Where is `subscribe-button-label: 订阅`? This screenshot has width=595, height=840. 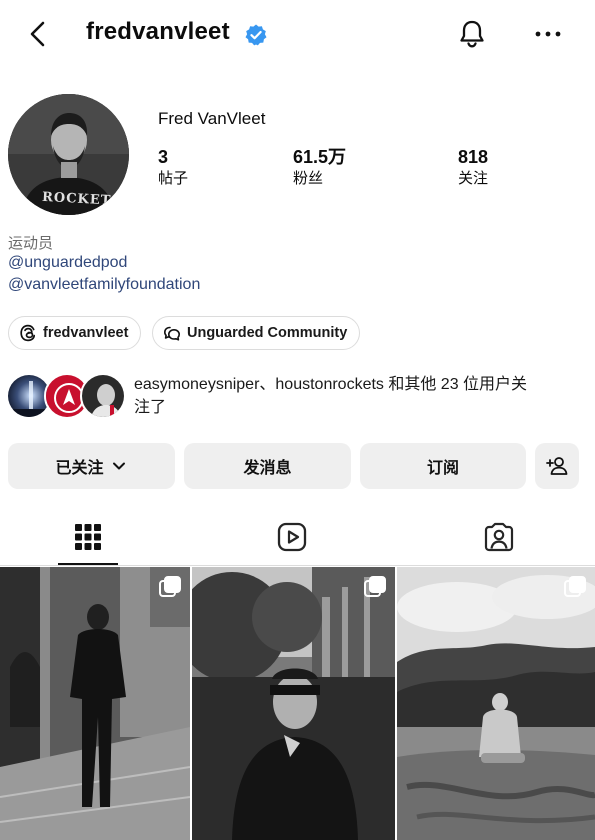 subscribe-button-label: 订阅 is located at coordinates (442, 468).